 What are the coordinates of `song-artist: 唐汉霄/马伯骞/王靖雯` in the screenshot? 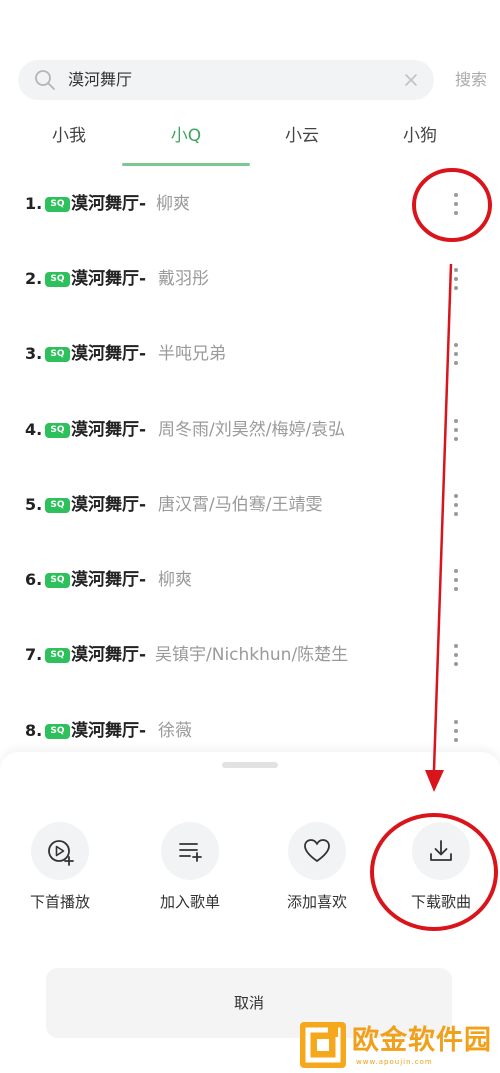 It's located at (240, 505).